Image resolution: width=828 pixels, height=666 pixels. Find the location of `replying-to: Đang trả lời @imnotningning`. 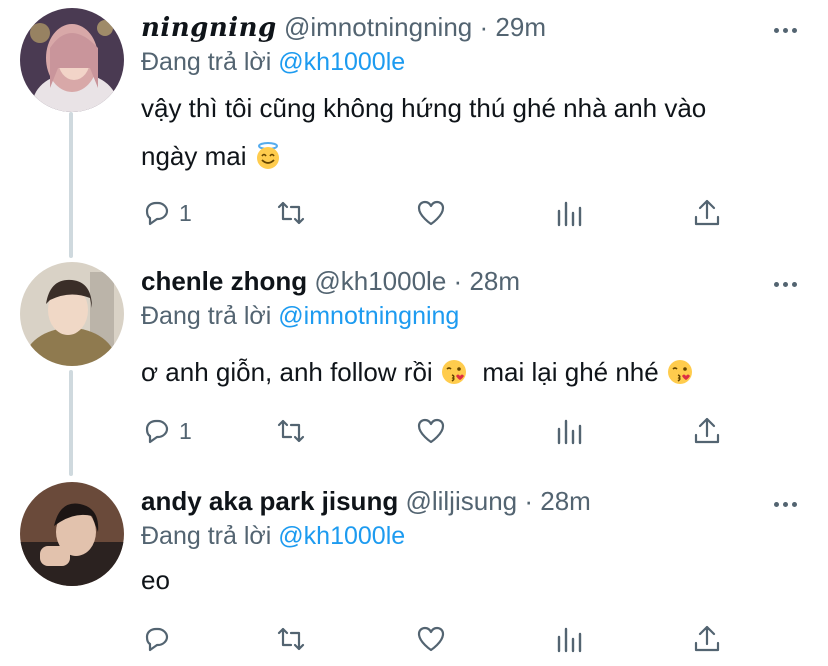

replying-to: Đang trả lời @imnotningning is located at coordinates (300, 316).